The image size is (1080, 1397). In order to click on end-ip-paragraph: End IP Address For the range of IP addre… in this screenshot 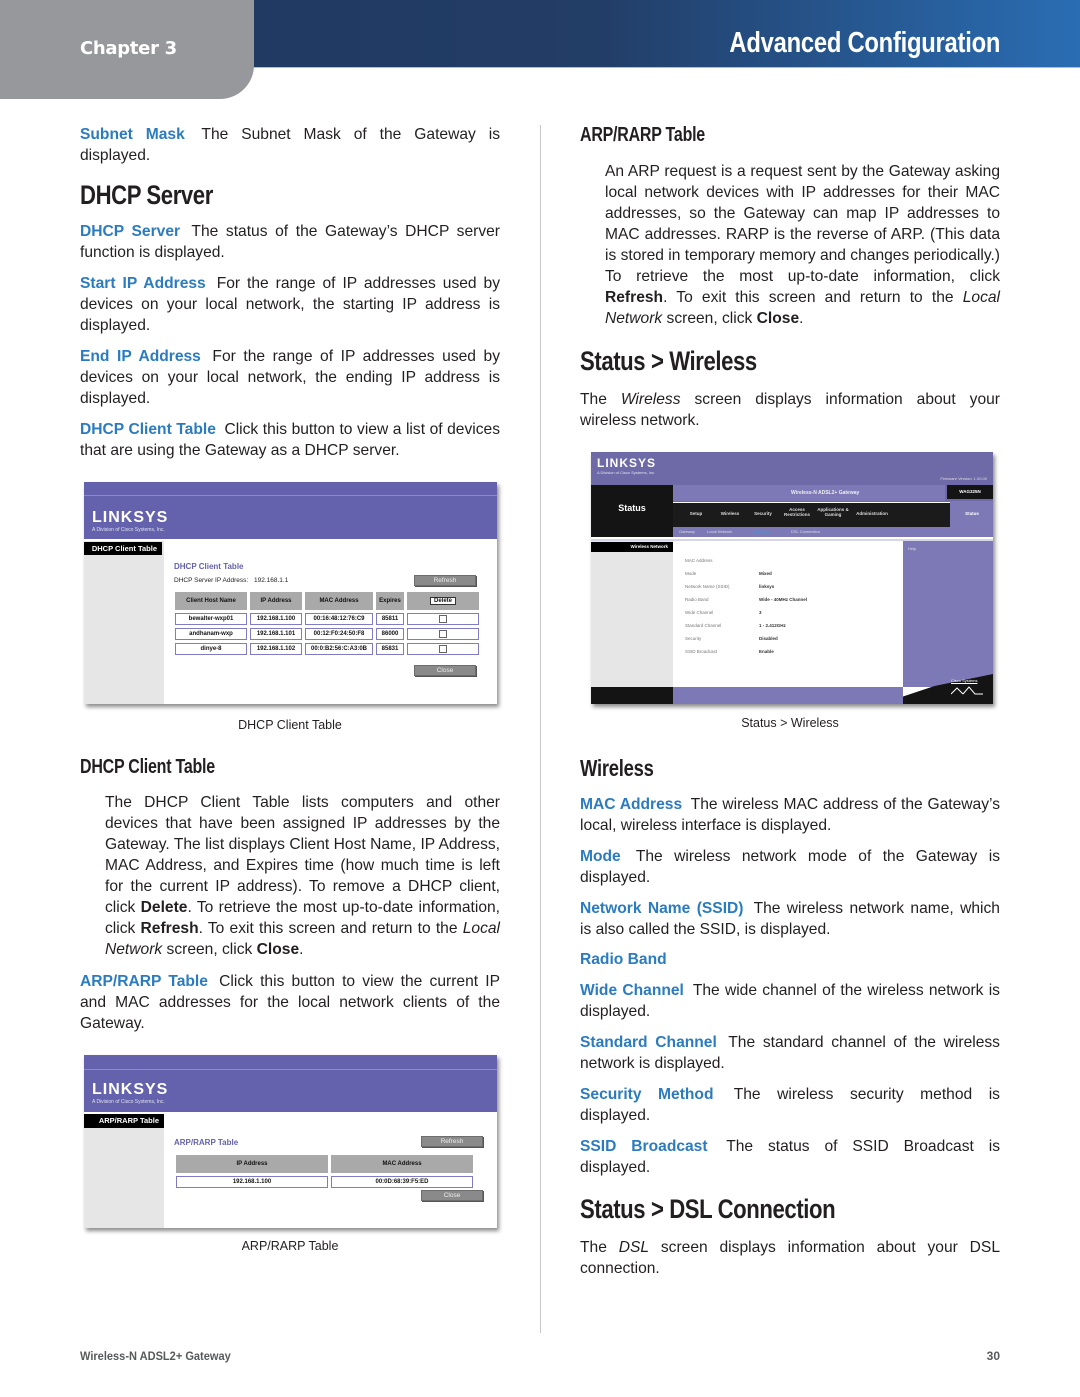, I will do `click(290, 377)`.